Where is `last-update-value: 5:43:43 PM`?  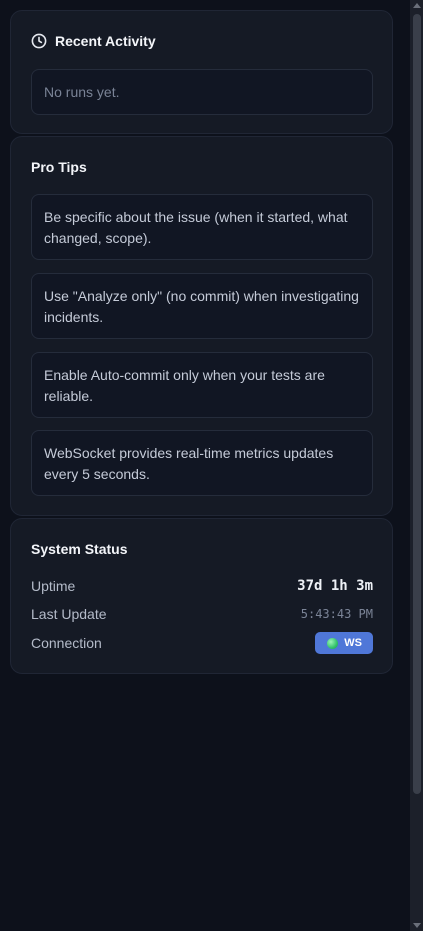 last-update-value: 5:43:43 PM is located at coordinates (336, 614).